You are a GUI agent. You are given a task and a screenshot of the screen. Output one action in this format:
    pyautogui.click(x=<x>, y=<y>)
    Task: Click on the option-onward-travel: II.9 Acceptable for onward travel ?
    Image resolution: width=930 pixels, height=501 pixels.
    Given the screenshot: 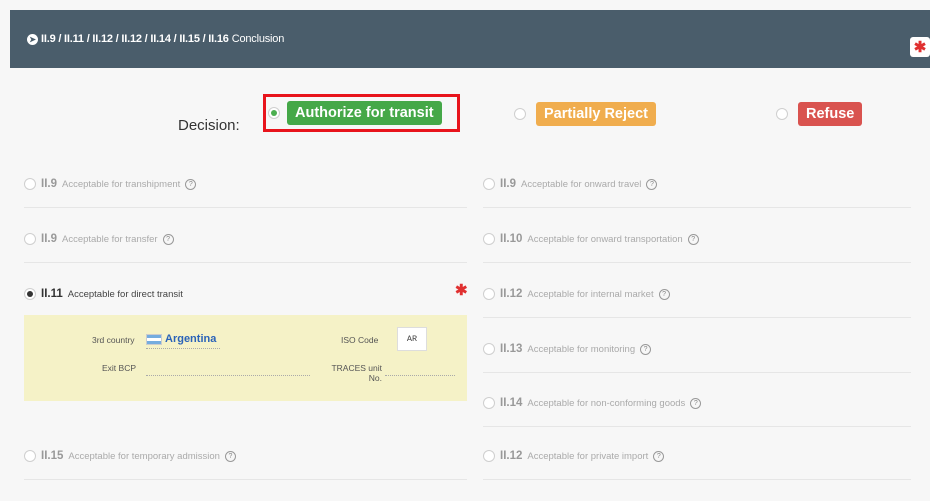 What is the action you would take?
    pyautogui.click(x=570, y=184)
    